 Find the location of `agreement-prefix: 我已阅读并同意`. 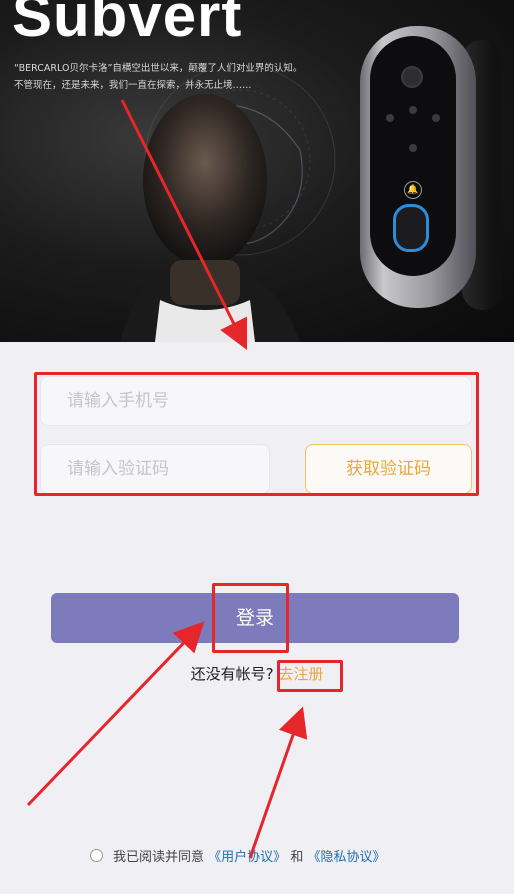

agreement-prefix: 我已阅读并同意 is located at coordinates (159, 857).